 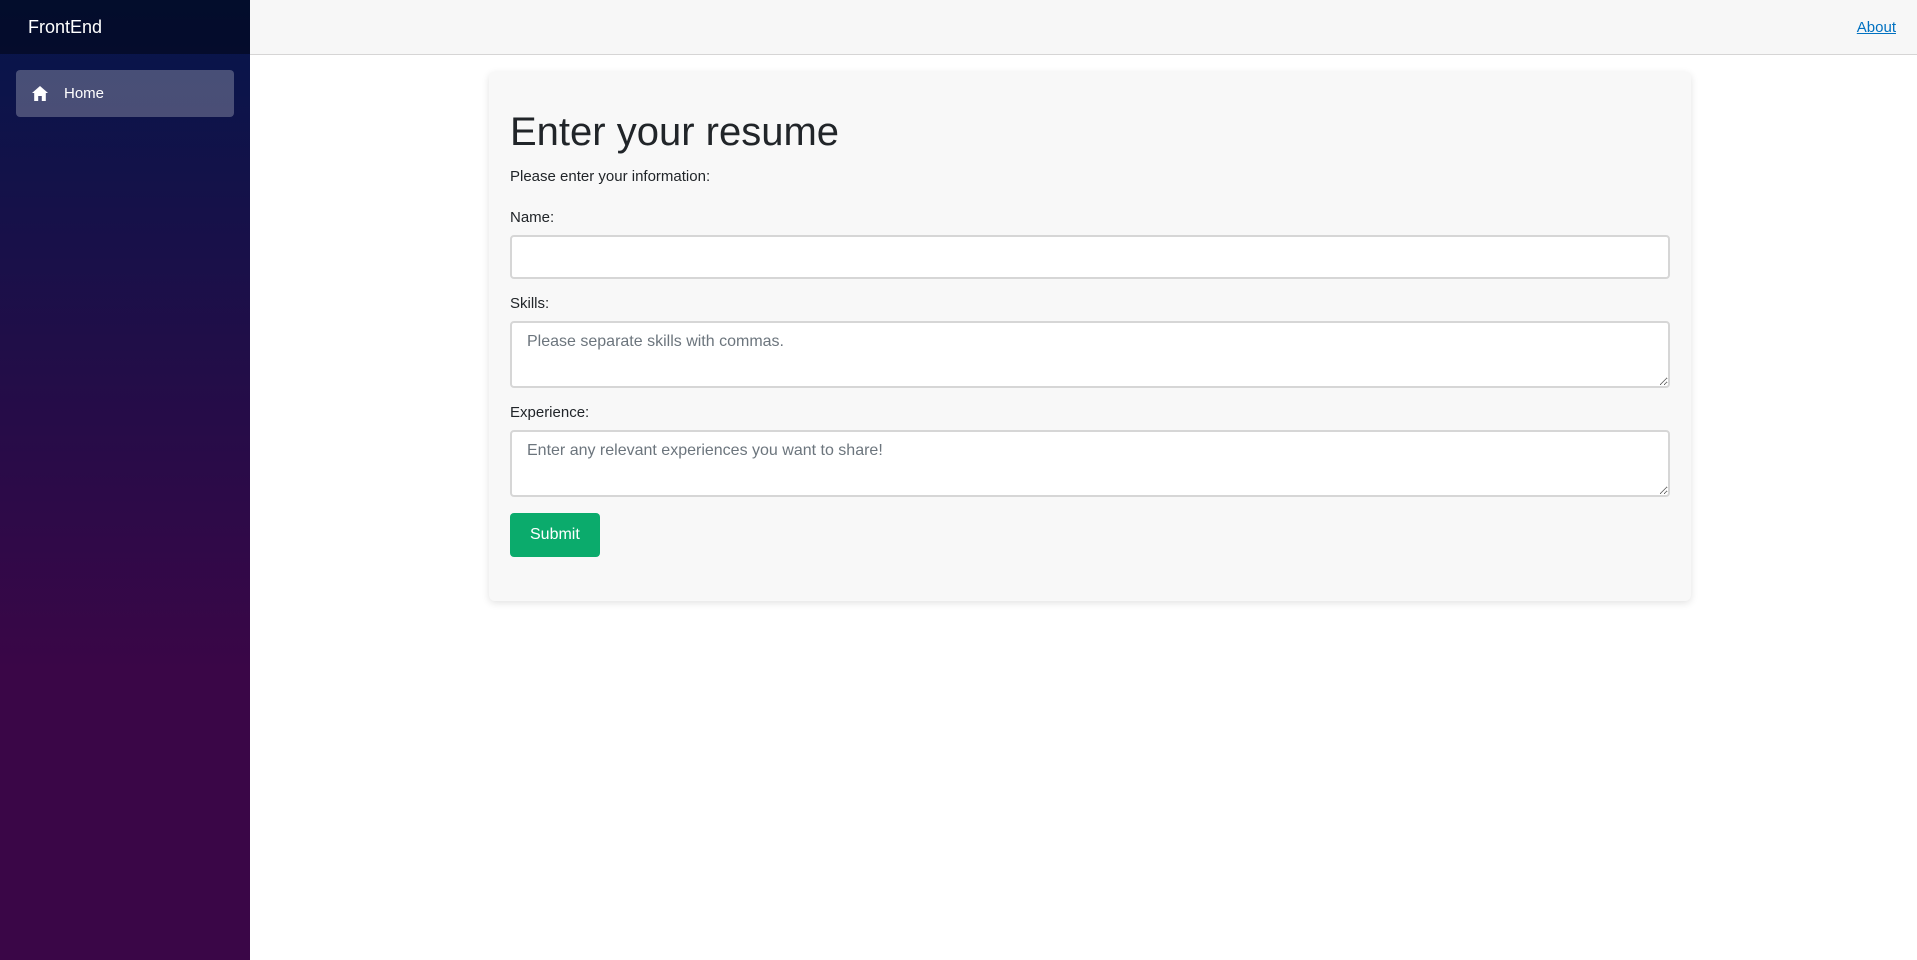 What do you see at coordinates (555, 535) in the screenshot?
I see `submit-button: Submit` at bounding box center [555, 535].